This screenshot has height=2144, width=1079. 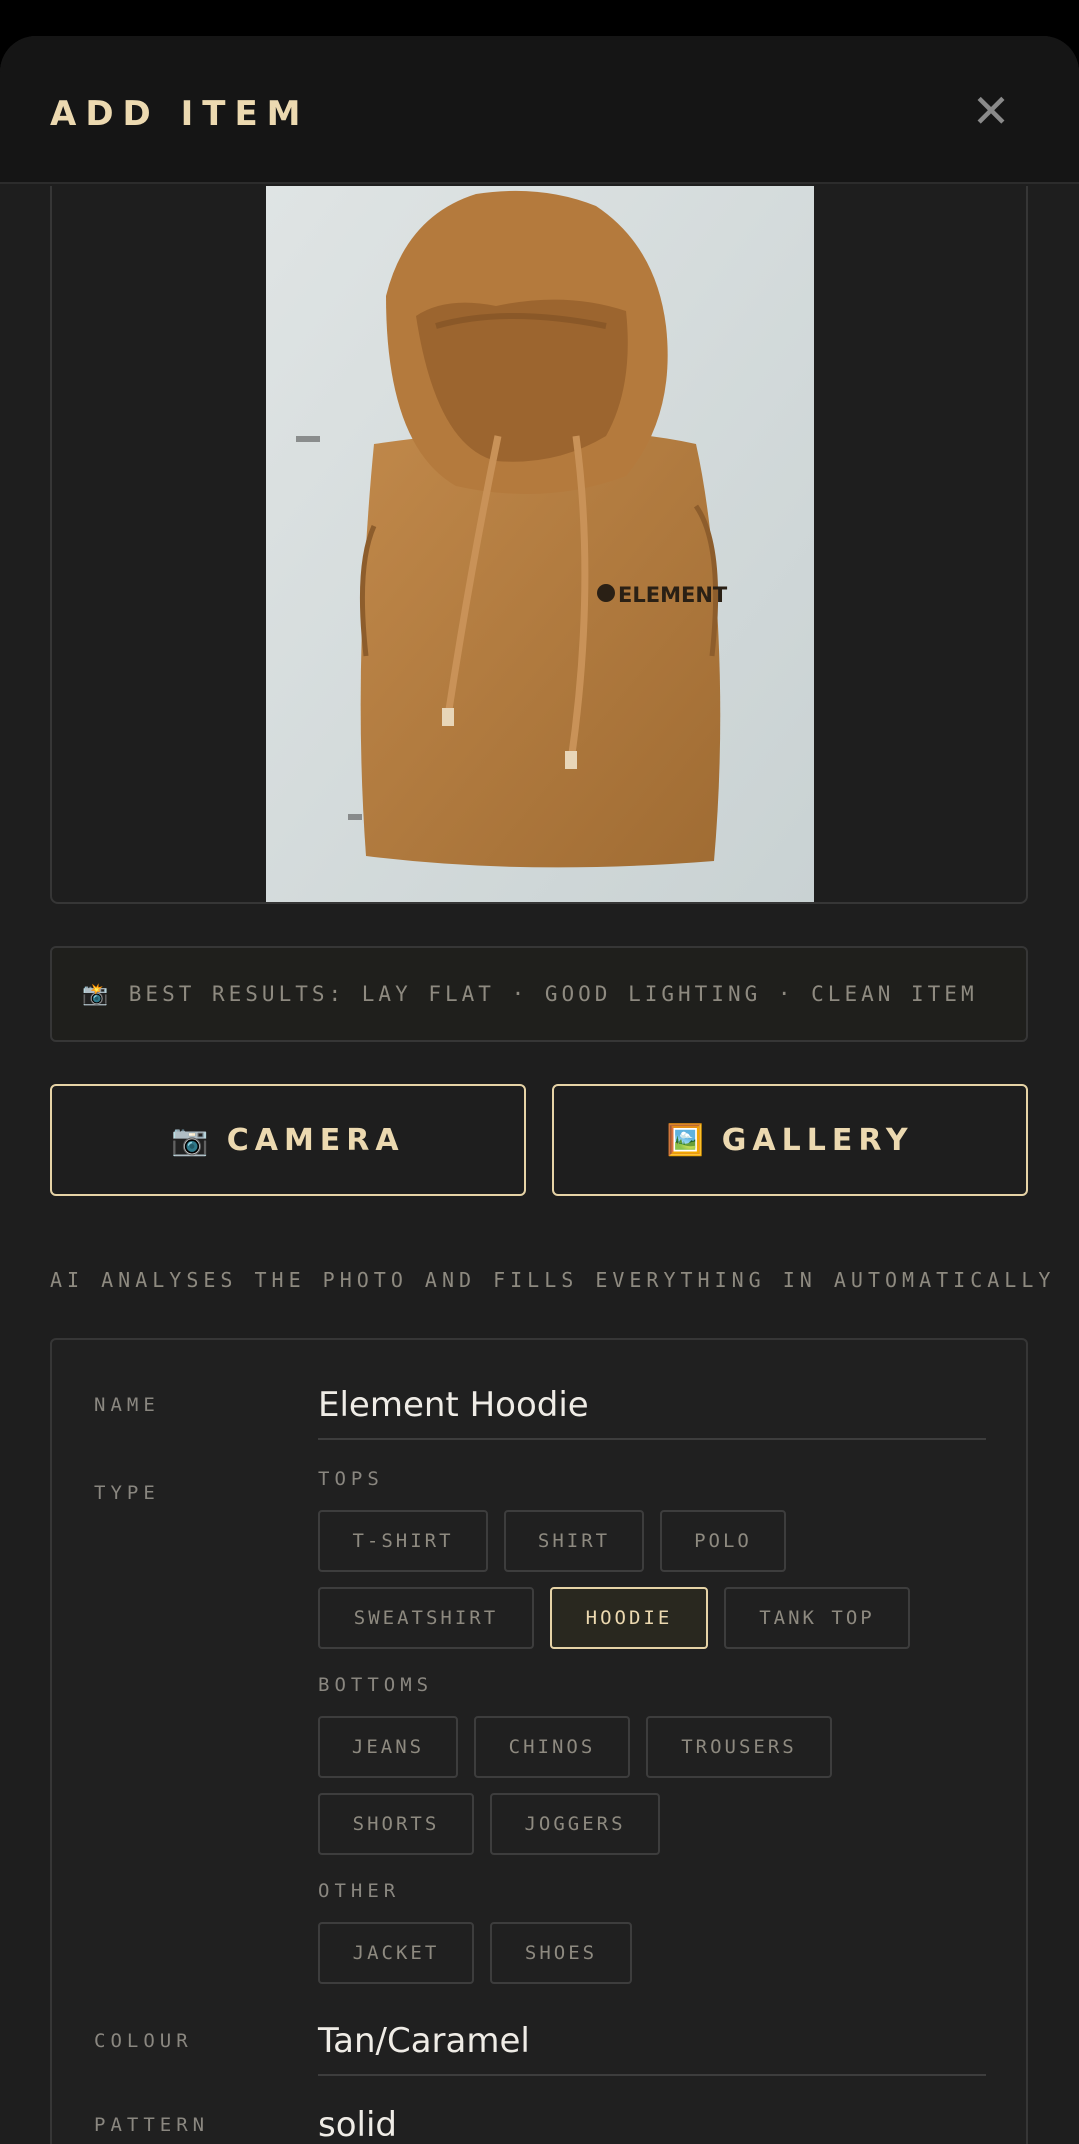 What do you see at coordinates (315, 1140) in the screenshot?
I see `camera-button-label: CAMERA` at bounding box center [315, 1140].